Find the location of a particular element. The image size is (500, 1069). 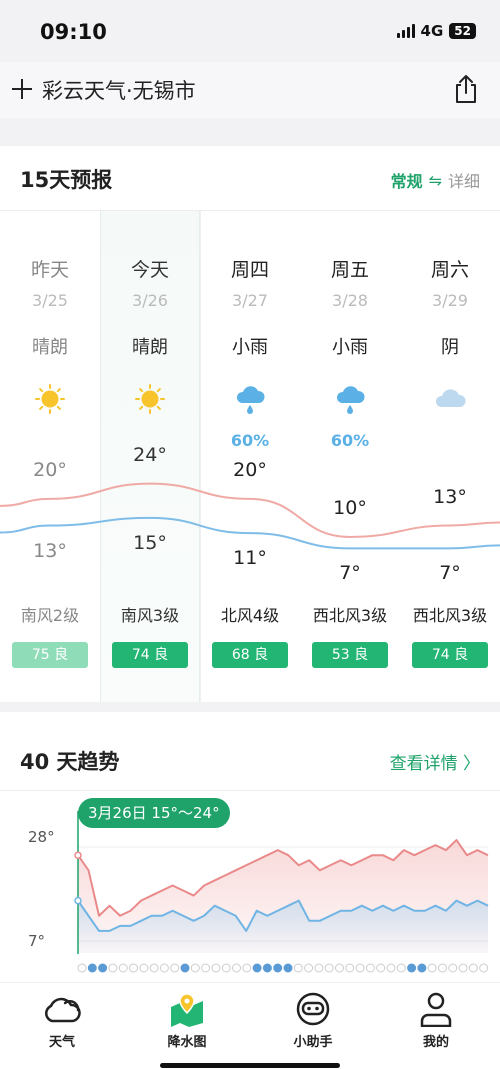

day-date: 3/29 is located at coordinates (450, 300).